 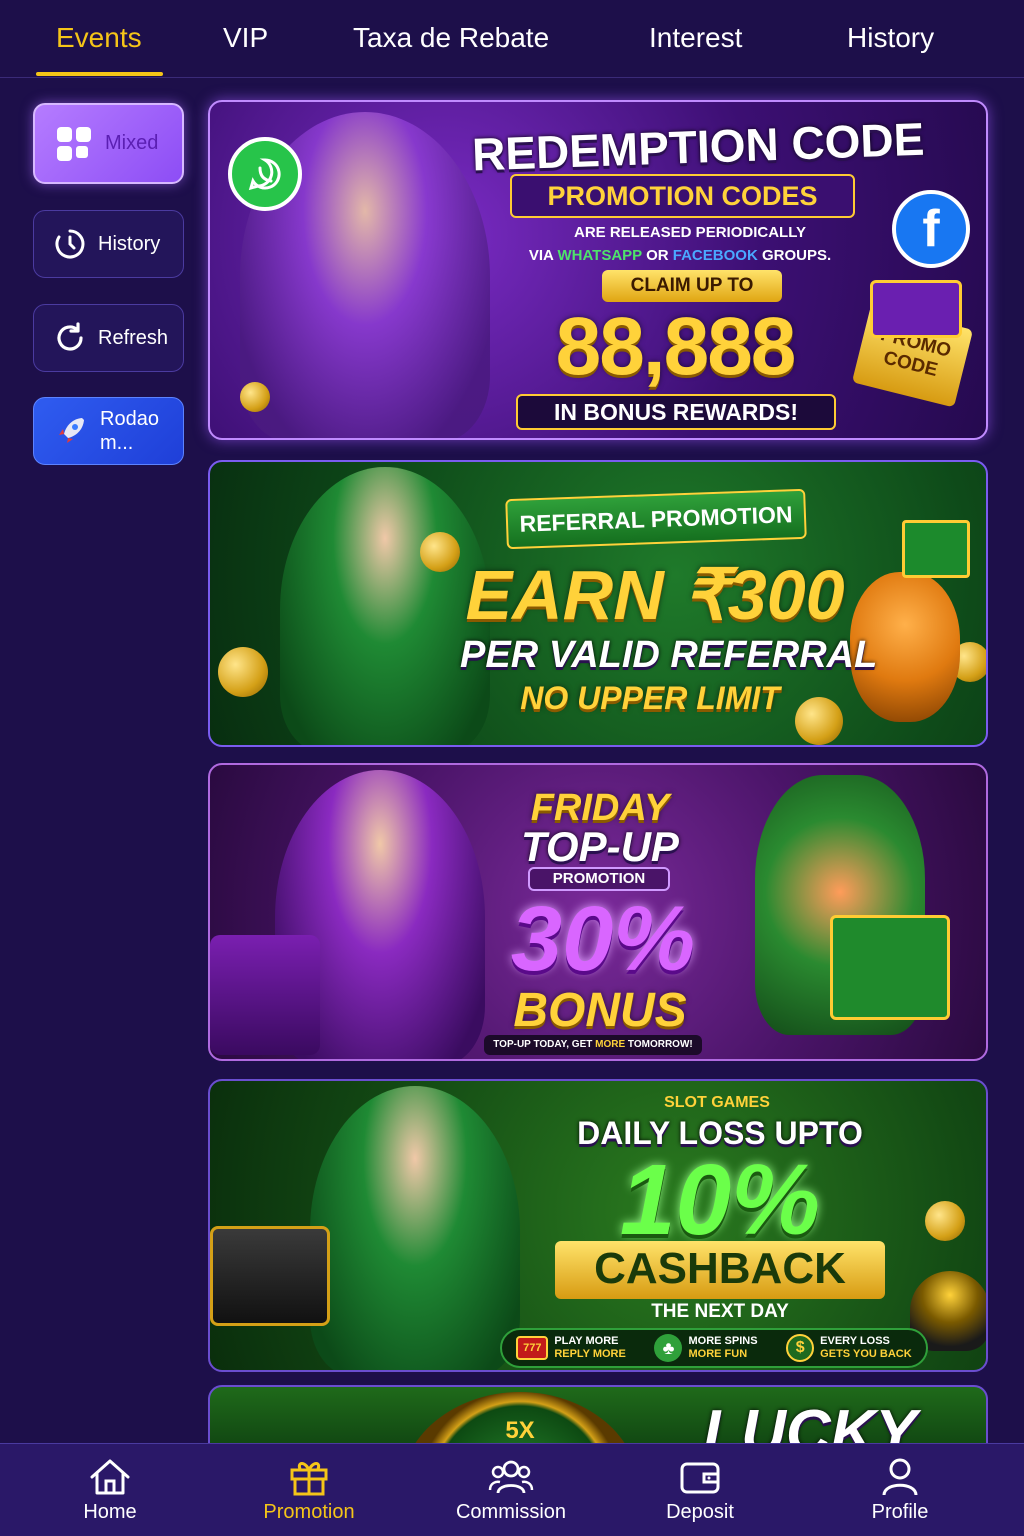 What do you see at coordinates (129, 419) in the screenshot?
I see `sidebar-item-label: Rodao` at bounding box center [129, 419].